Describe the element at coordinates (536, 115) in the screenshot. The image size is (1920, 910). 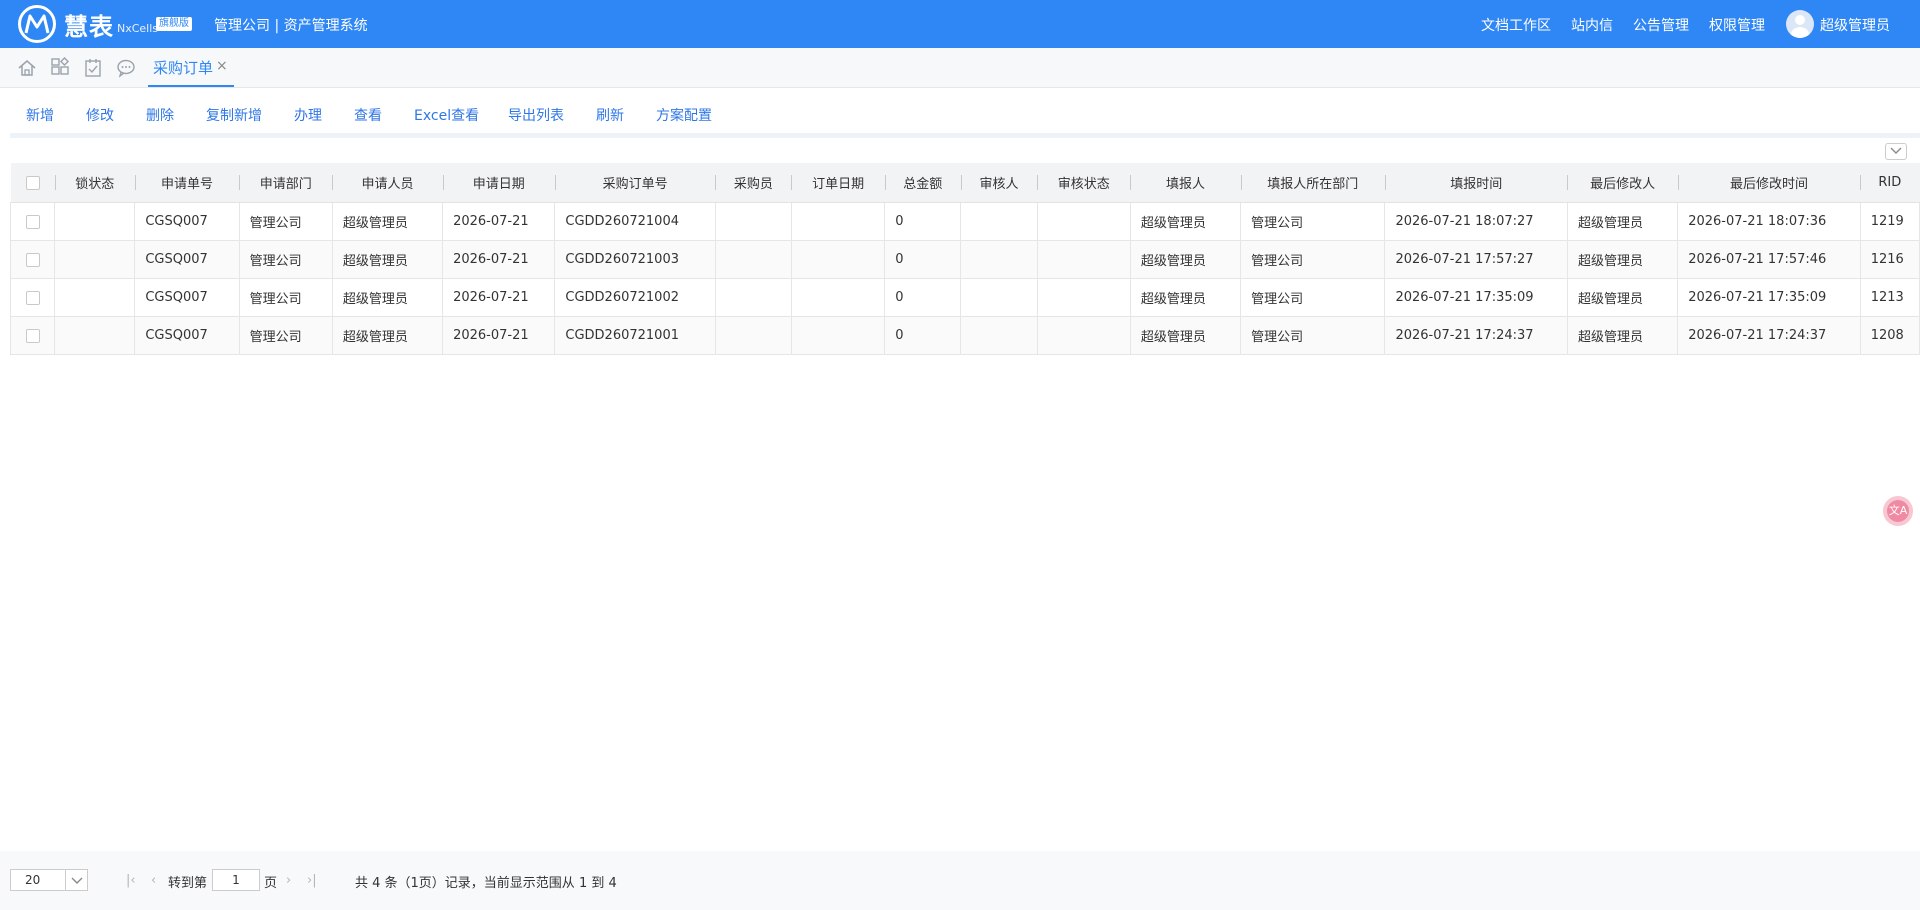
I see `export-list-button: 导出列表` at that location.